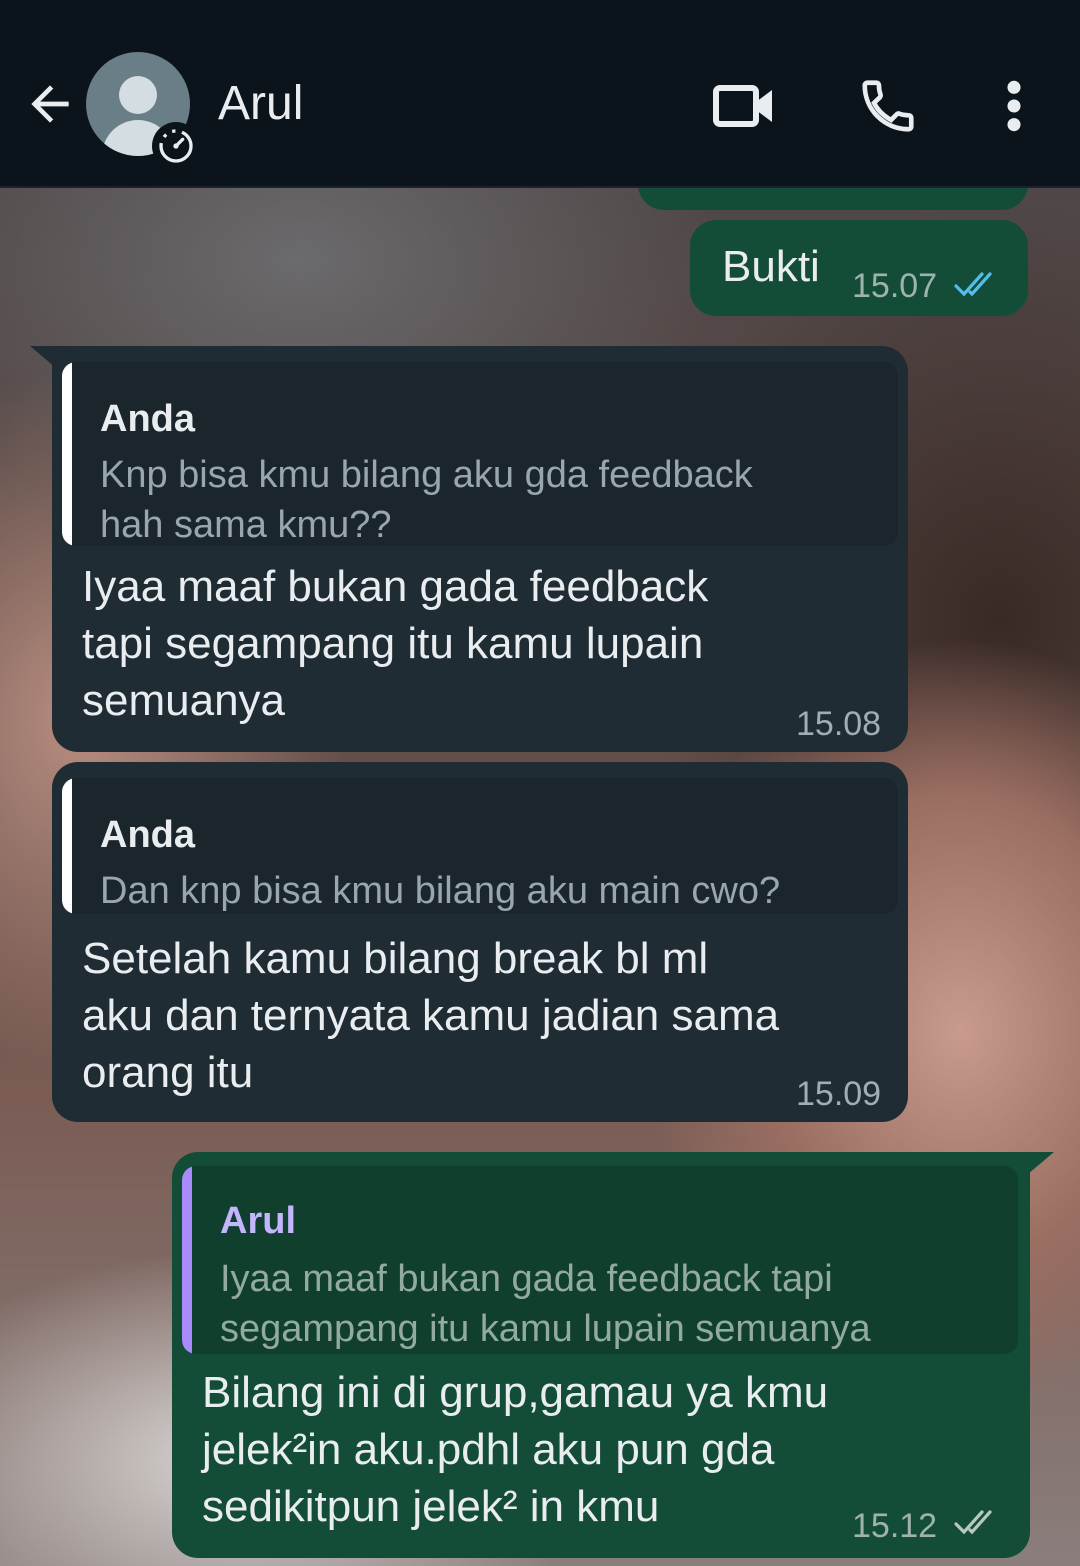 Image resolution: width=1080 pixels, height=1566 pixels. What do you see at coordinates (176, 146) in the screenshot?
I see `disappearing-messages-icon` at bounding box center [176, 146].